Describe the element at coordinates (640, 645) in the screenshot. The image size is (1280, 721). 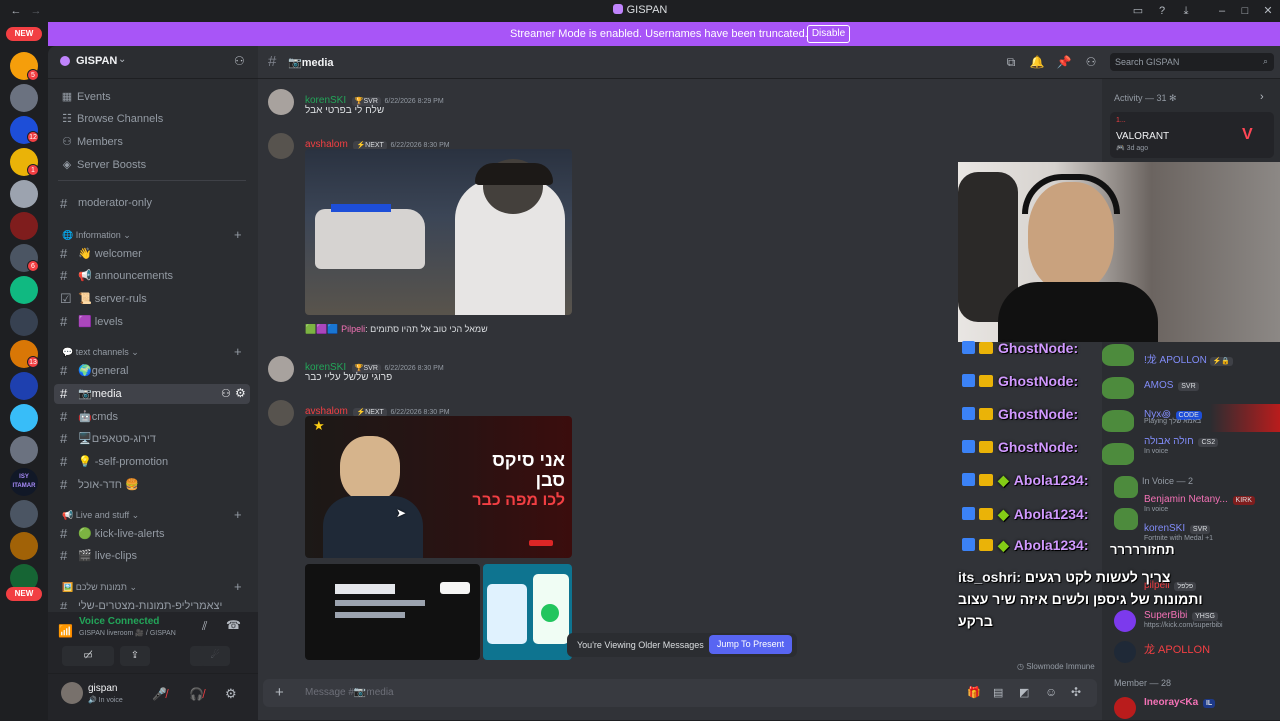
I see `older-messages-text: You're Viewing Older Messages` at that location.